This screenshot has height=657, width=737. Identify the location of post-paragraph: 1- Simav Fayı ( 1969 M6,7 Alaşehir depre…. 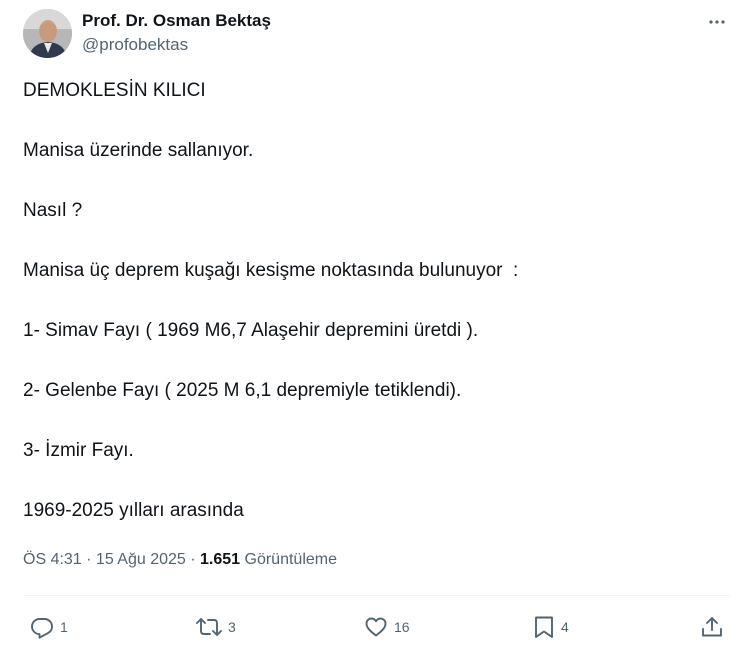
(251, 330).